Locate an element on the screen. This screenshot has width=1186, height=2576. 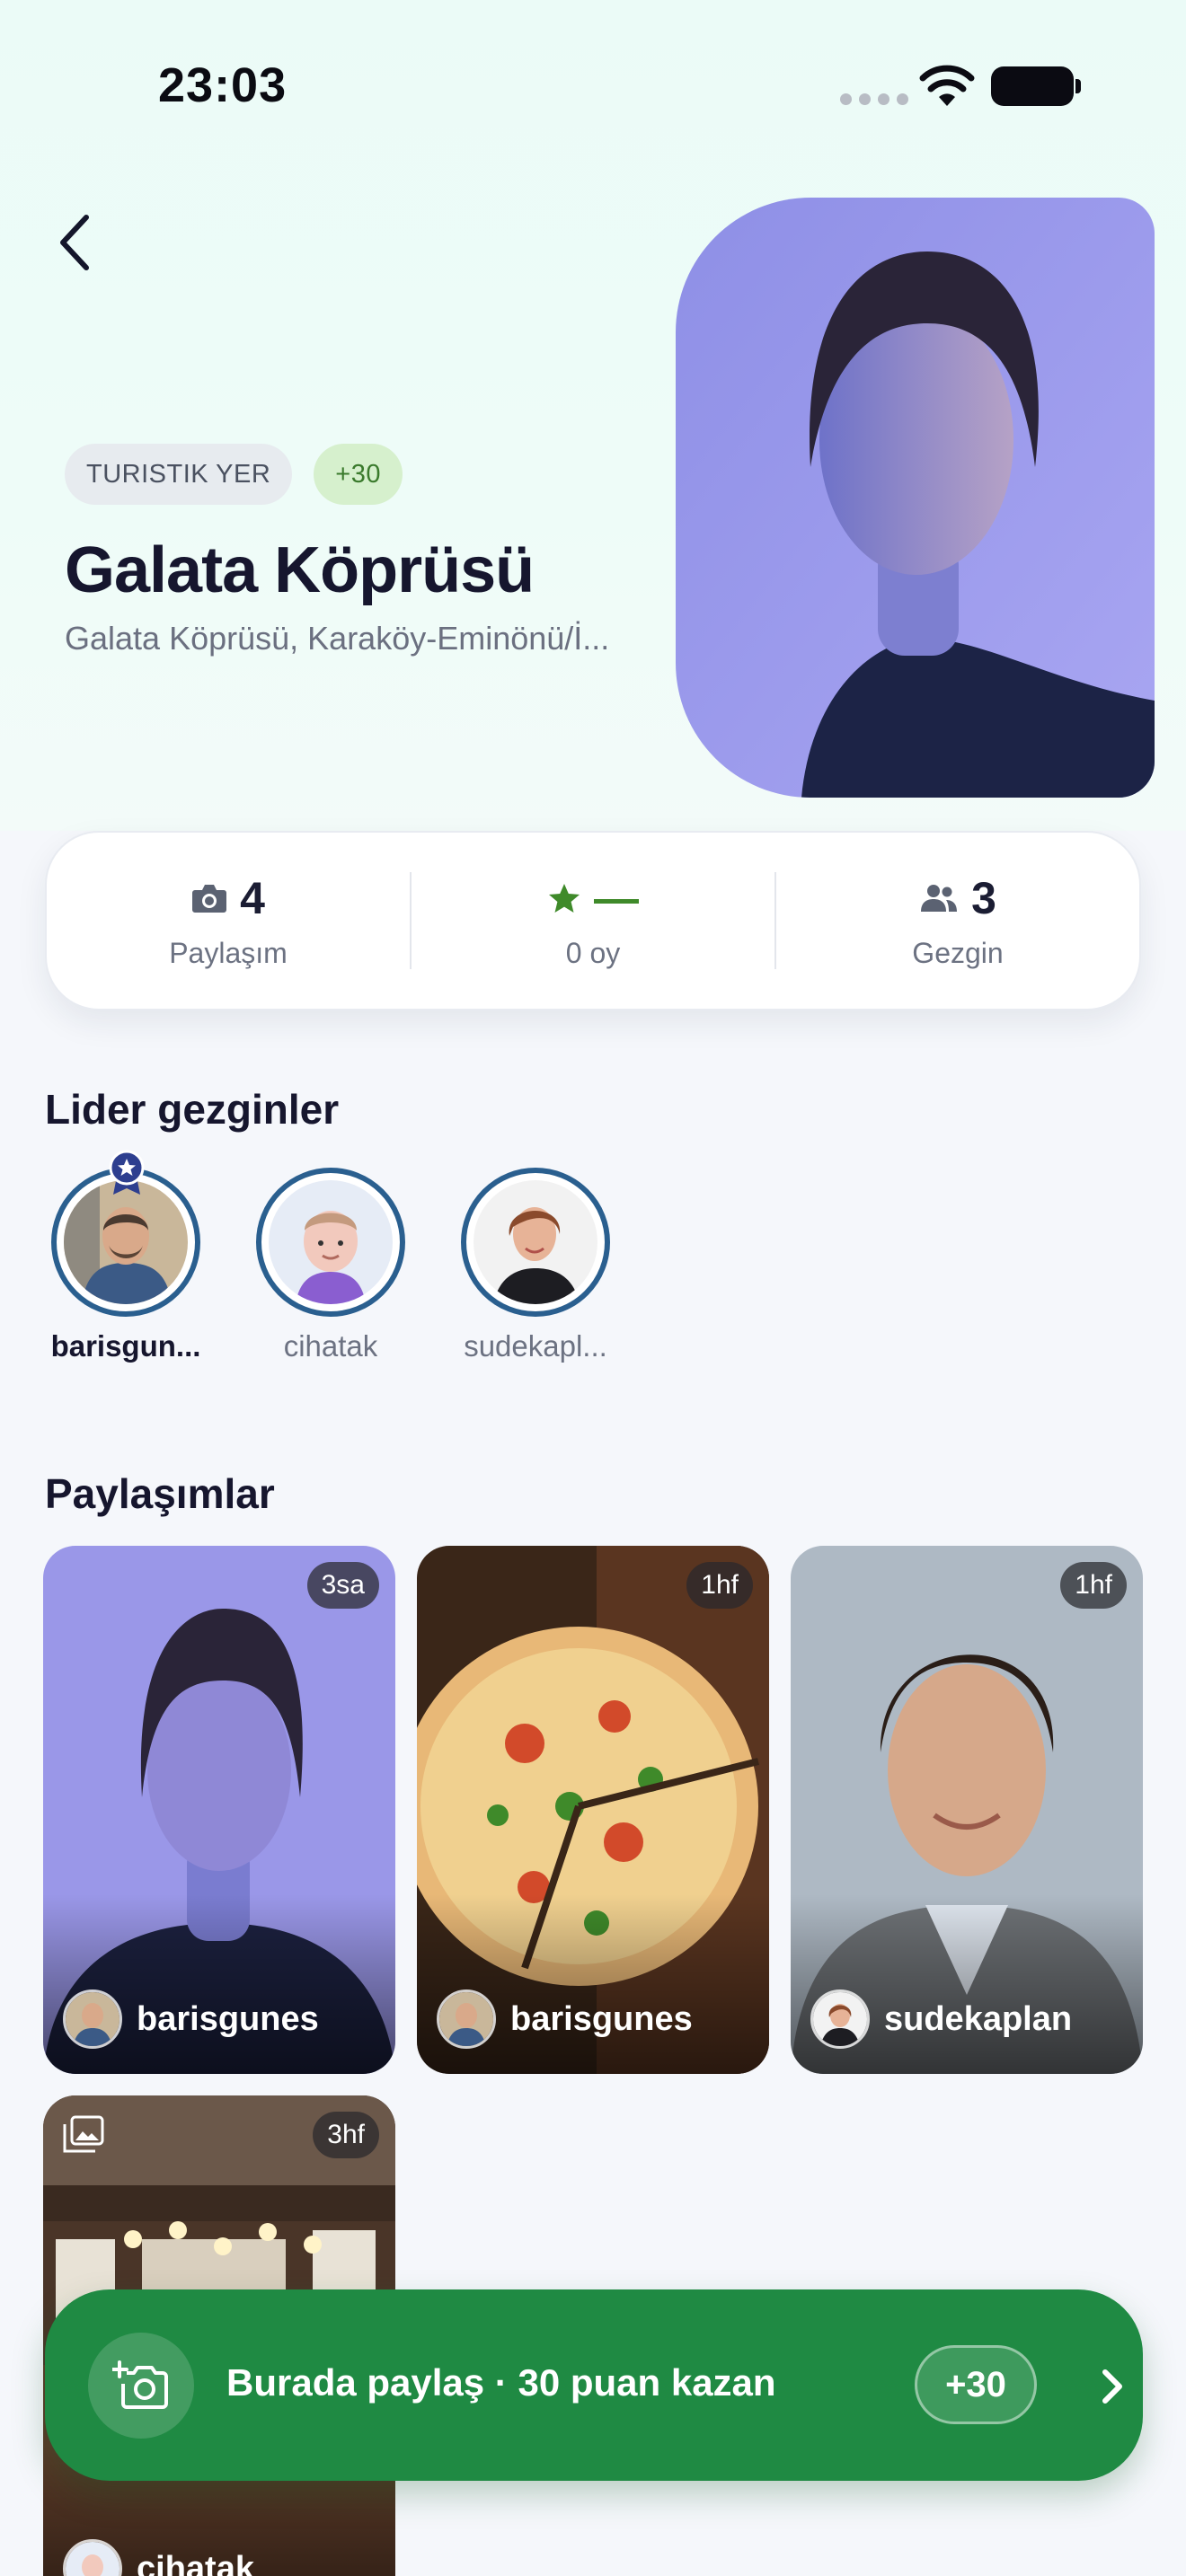
leaders-title: Lider gezginler is located at coordinates (192, 1109).